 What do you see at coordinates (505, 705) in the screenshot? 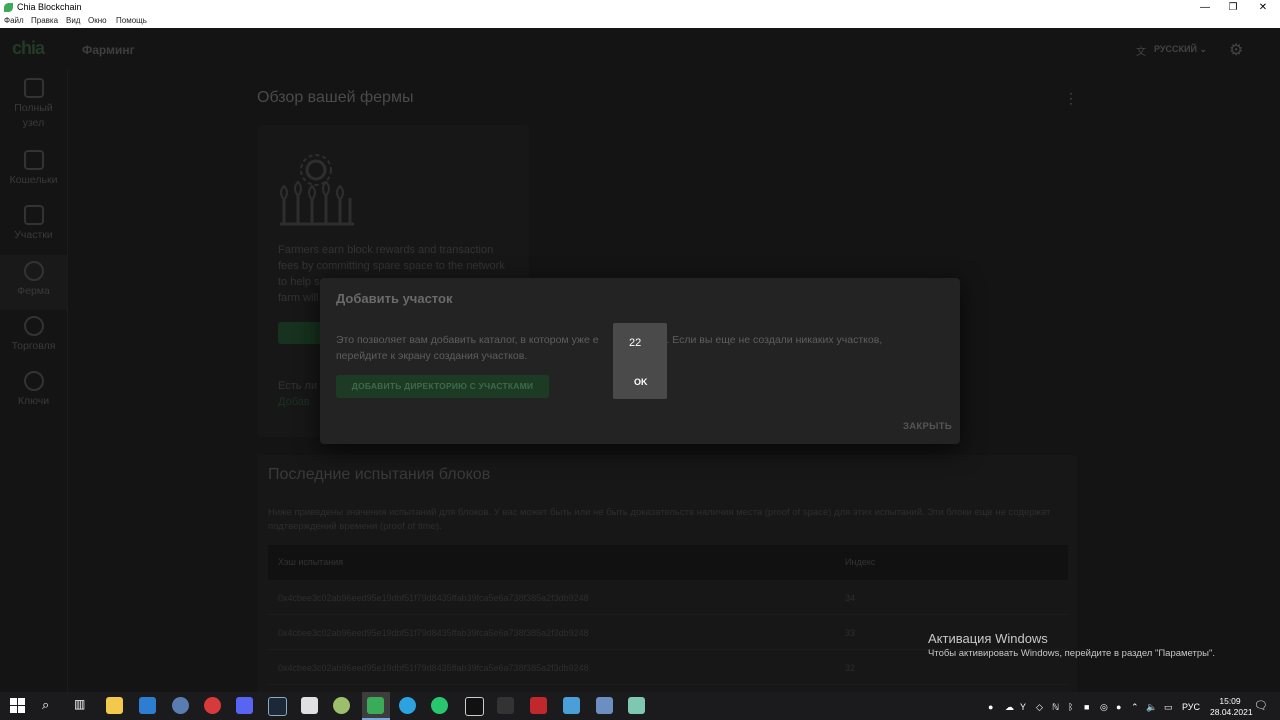
I see `pycharm-icon` at bounding box center [505, 705].